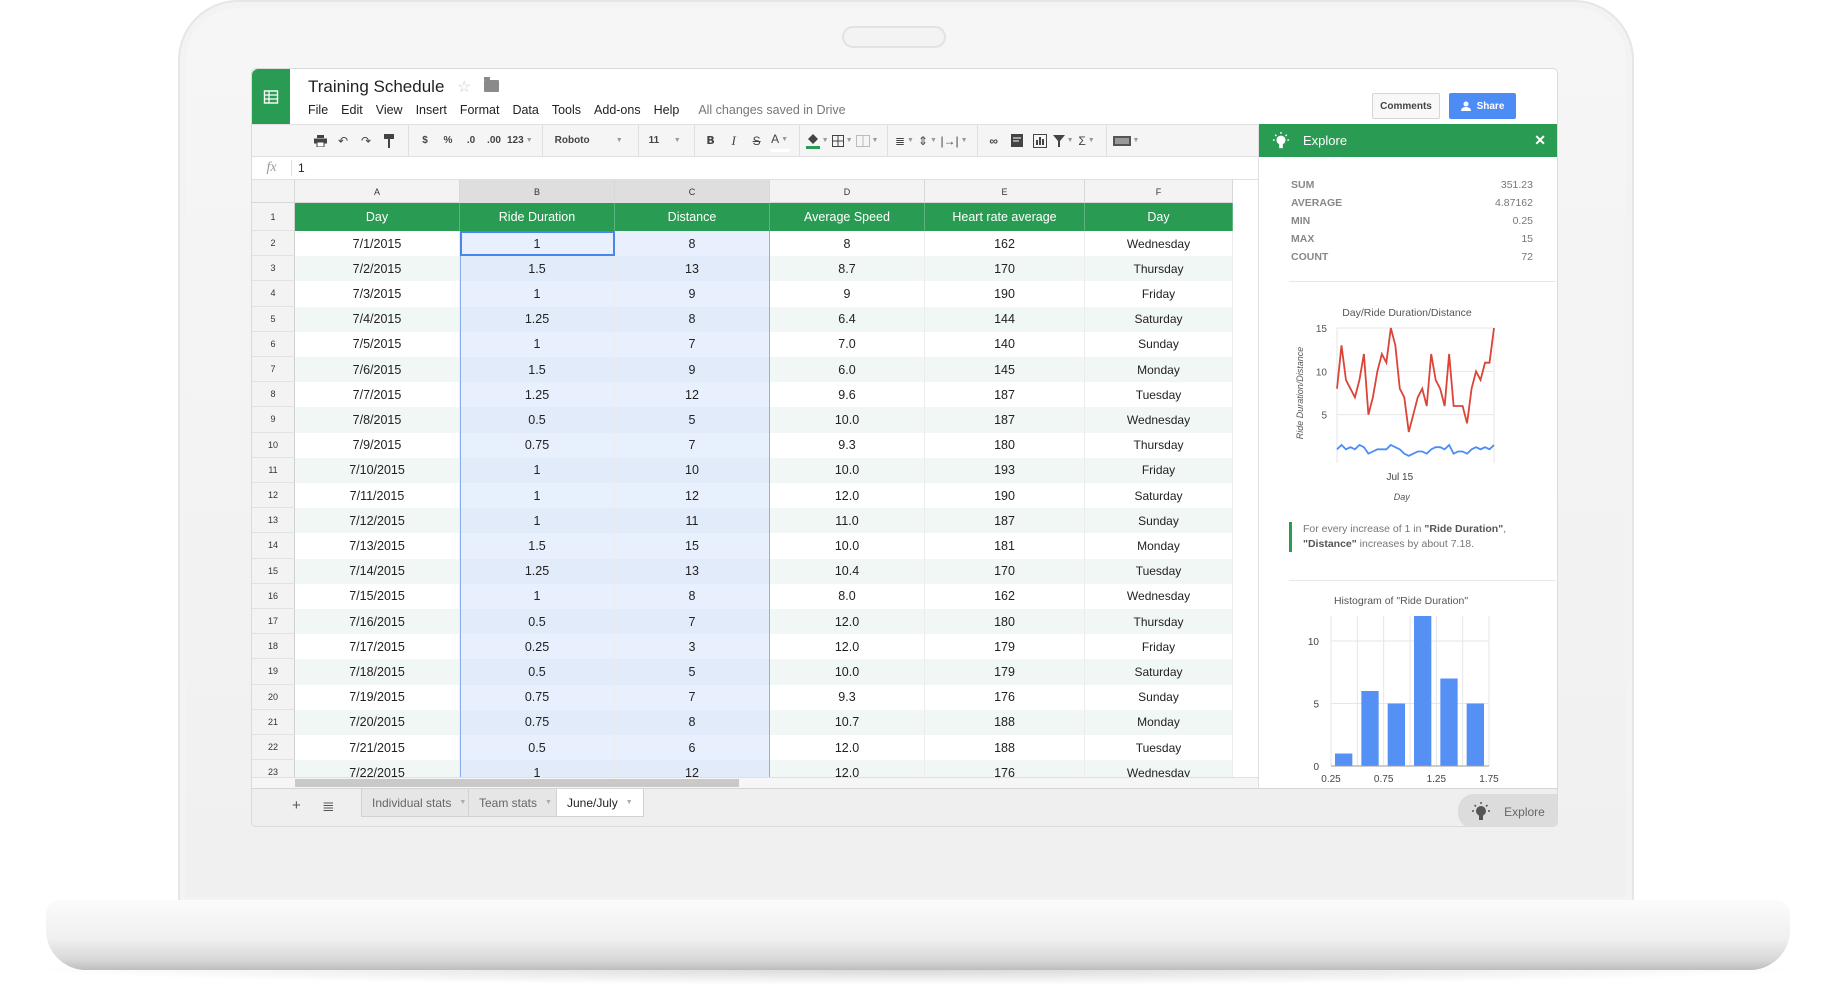  Describe the element at coordinates (566, 110) in the screenshot. I see `menu-tools: Tools` at that location.